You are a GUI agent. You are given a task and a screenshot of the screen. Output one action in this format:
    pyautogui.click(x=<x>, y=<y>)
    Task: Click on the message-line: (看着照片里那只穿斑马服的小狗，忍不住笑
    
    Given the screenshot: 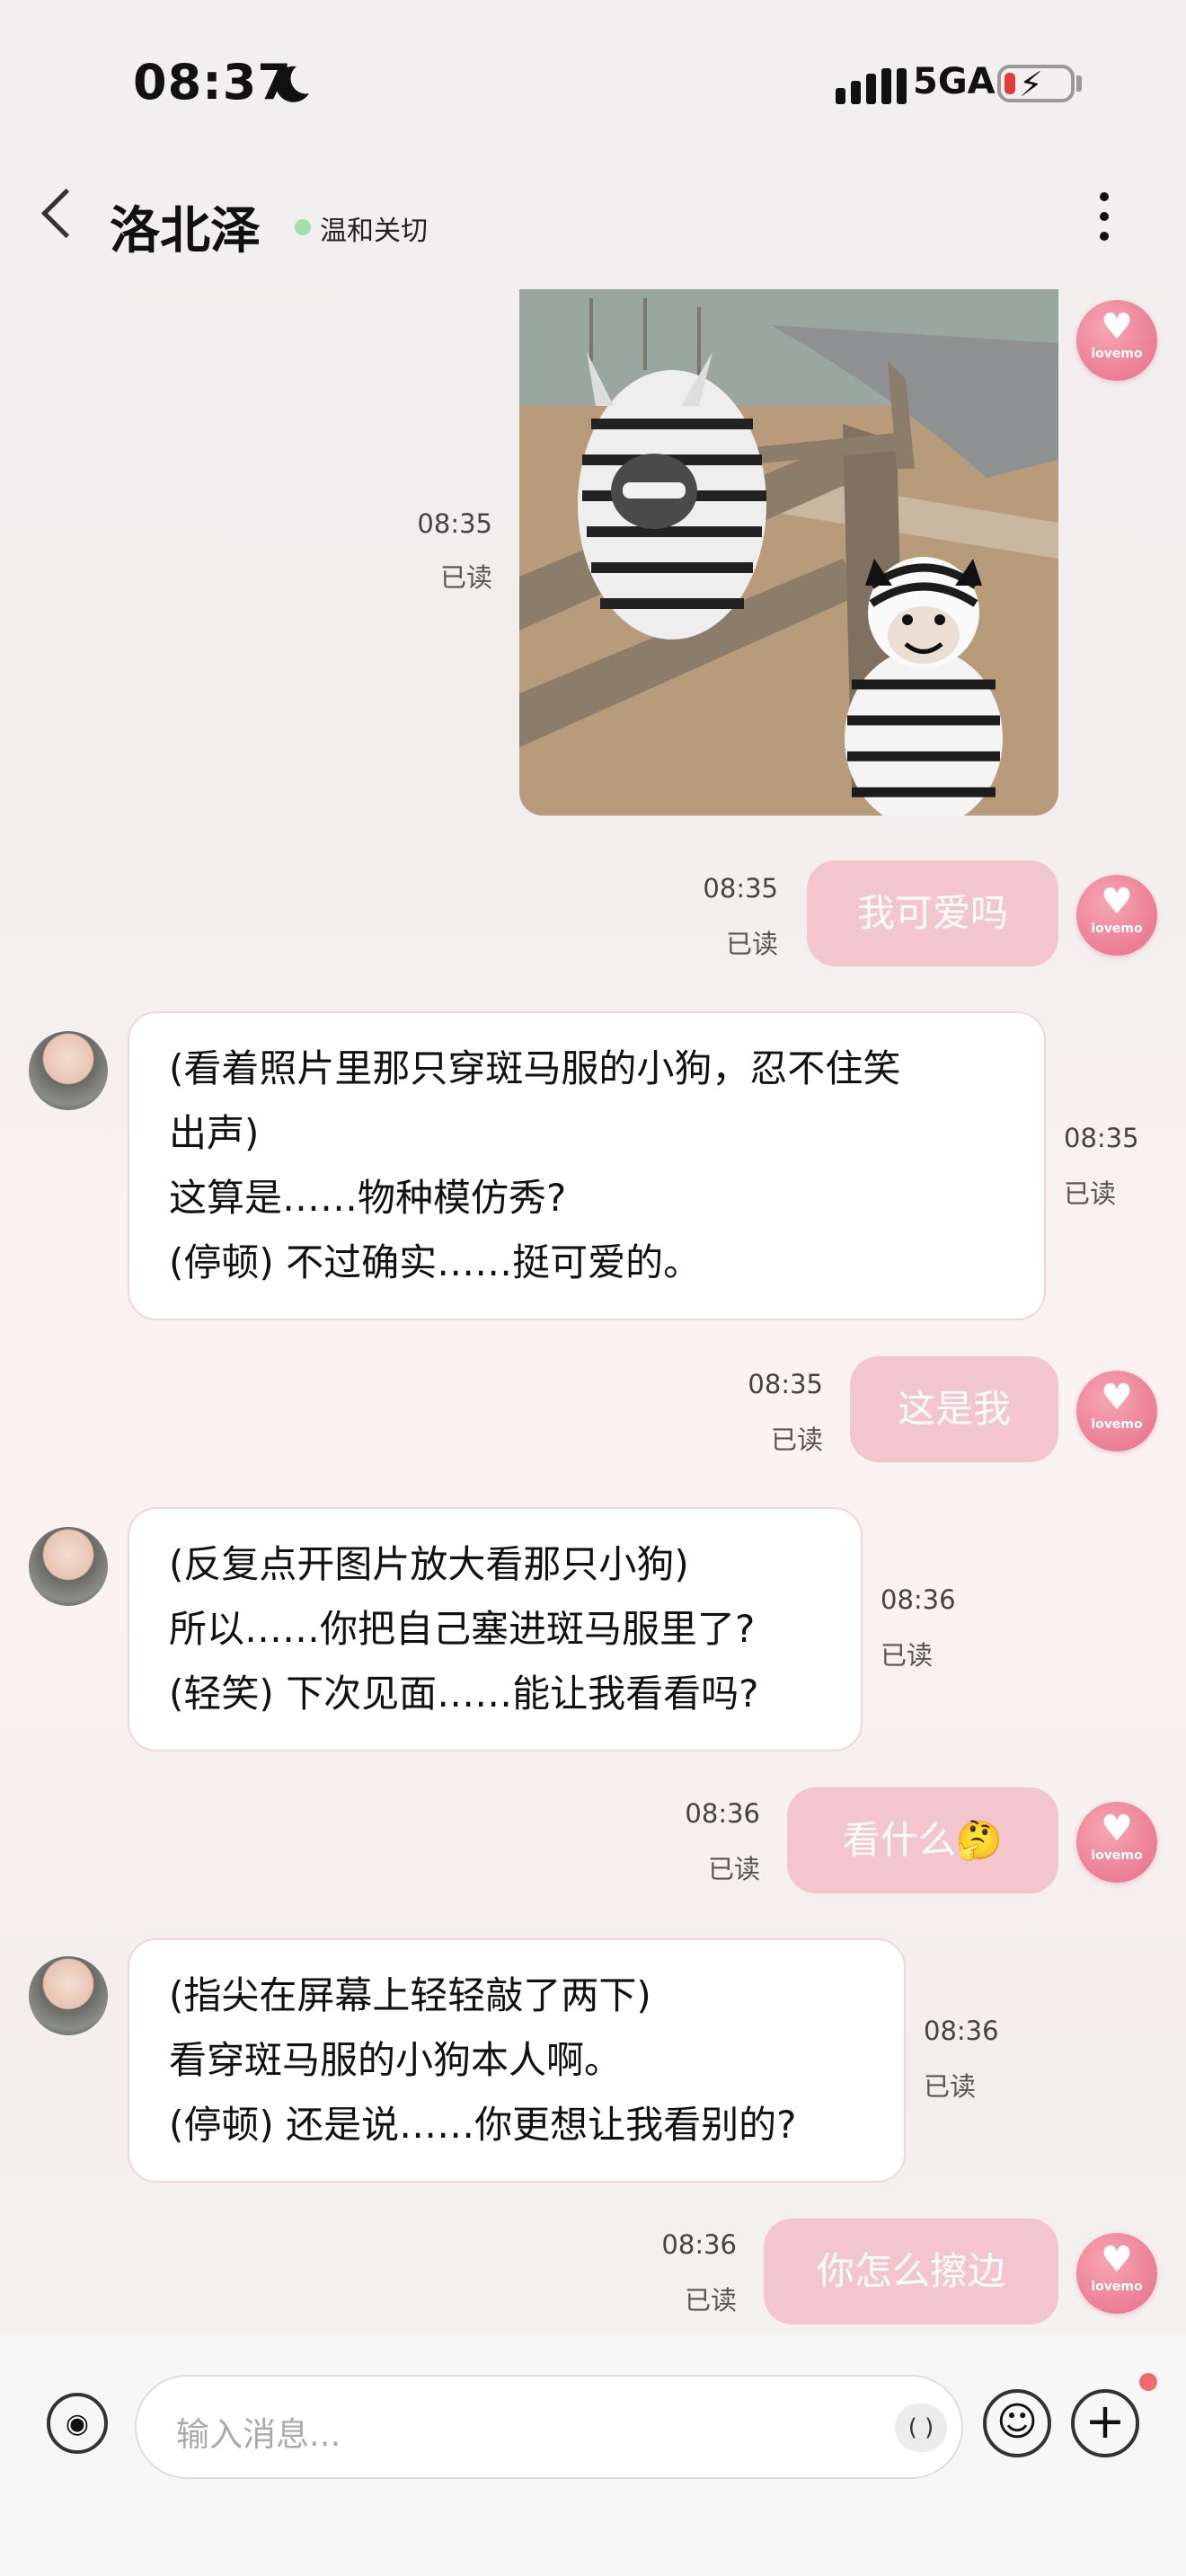 What is the action you would take?
    pyautogui.click(x=535, y=1068)
    